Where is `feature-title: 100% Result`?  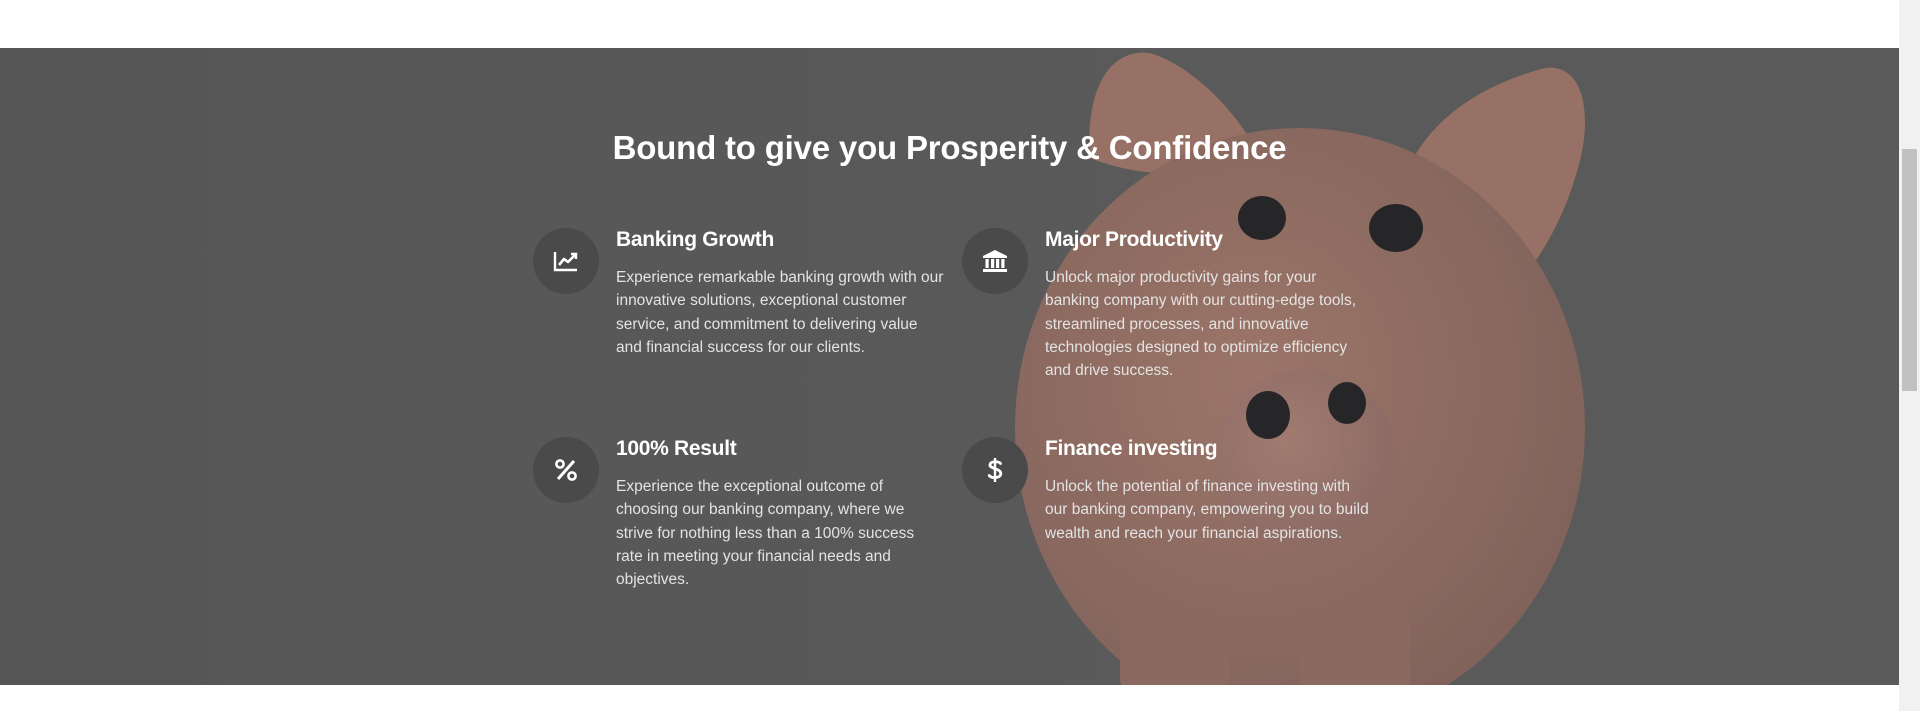 feature-title: 100% Result is located at coordinates (676, 448).